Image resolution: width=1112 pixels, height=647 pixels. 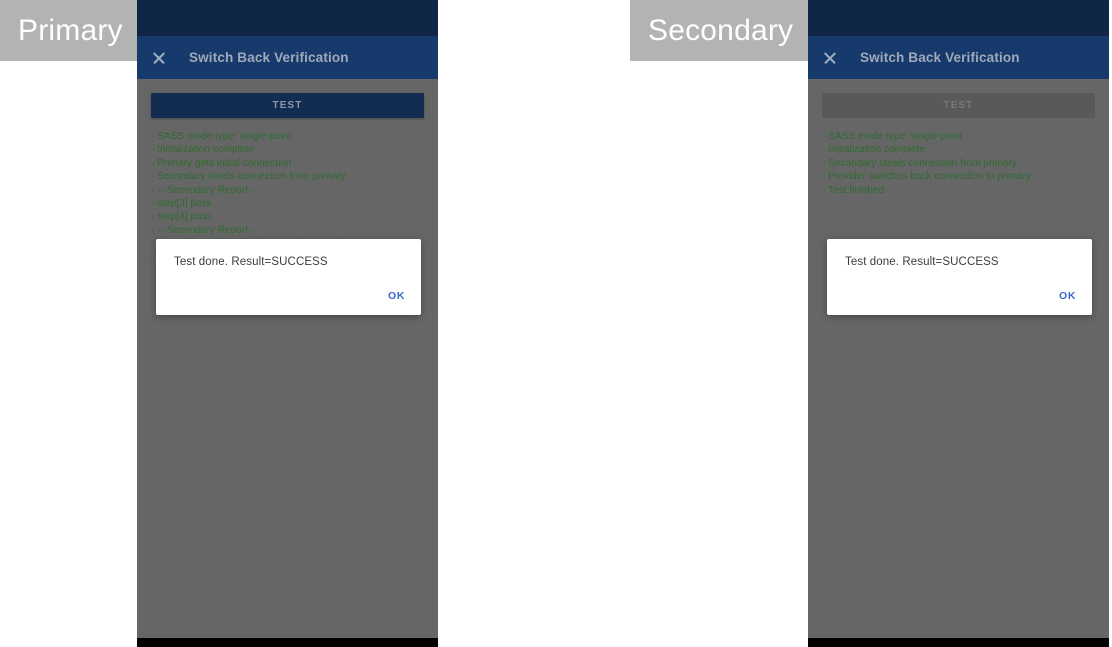 I want to click on role-label-secondary-text: Secondary, so click(x=721, y=30).